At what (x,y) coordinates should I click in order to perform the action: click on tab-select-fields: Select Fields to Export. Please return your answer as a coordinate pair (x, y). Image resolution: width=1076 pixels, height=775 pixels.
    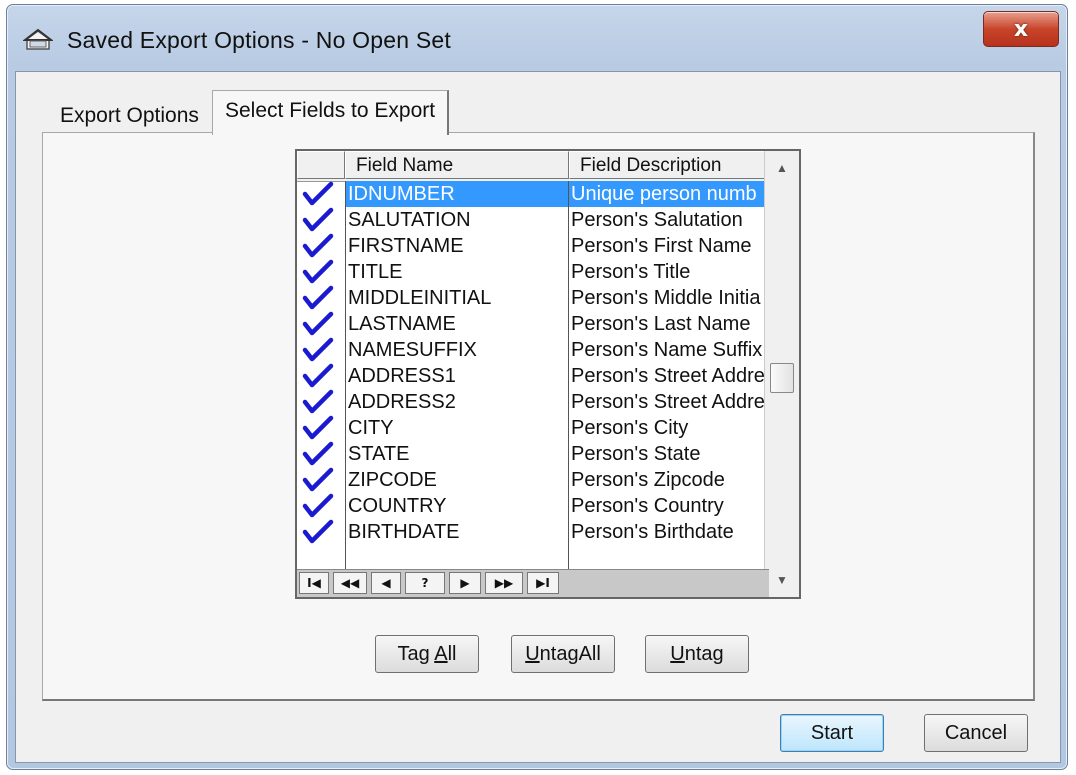
    Looking at the image, I should click on (331, 112).